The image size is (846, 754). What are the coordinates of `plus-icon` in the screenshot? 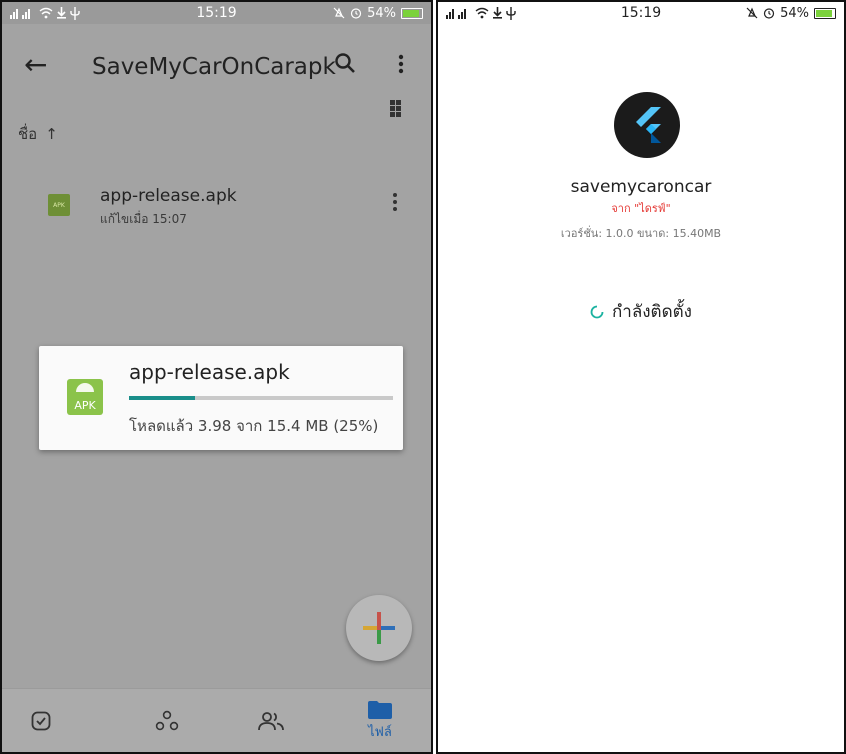 It's located at (379, 628).